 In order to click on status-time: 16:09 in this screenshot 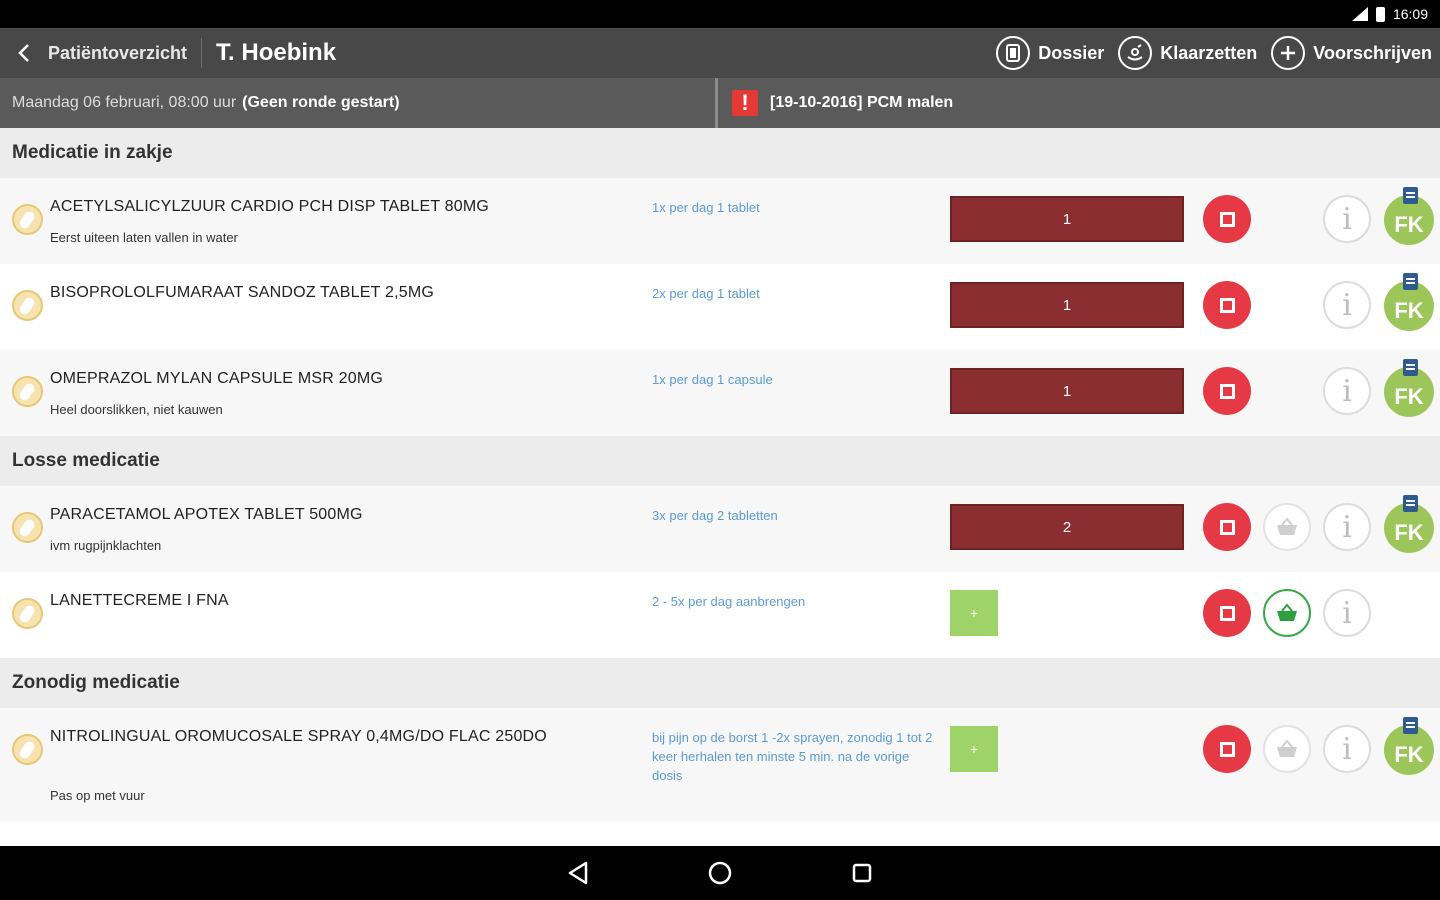, I will do `click(1410, 14)`.